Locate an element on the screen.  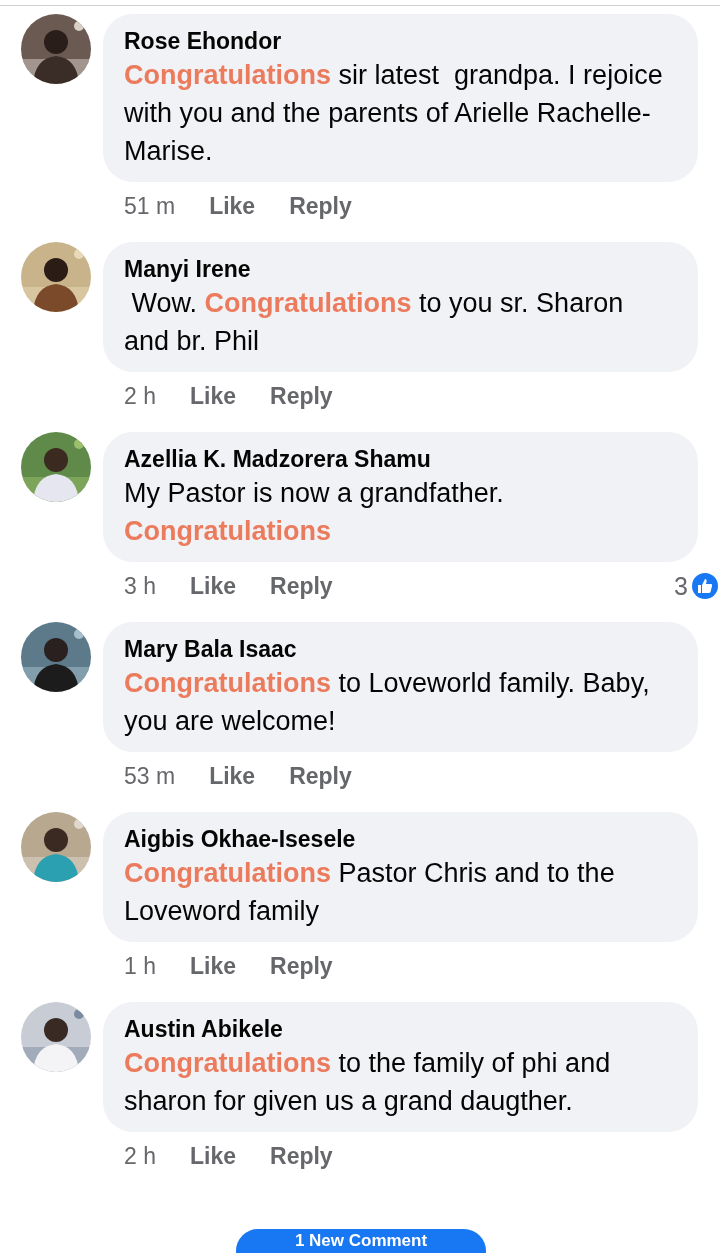
comment-text: Congratulations sir latest grandpa. I rejoice with you and the parents of Arielle Rachelle-Marise. is located at coordinates (394, 113).